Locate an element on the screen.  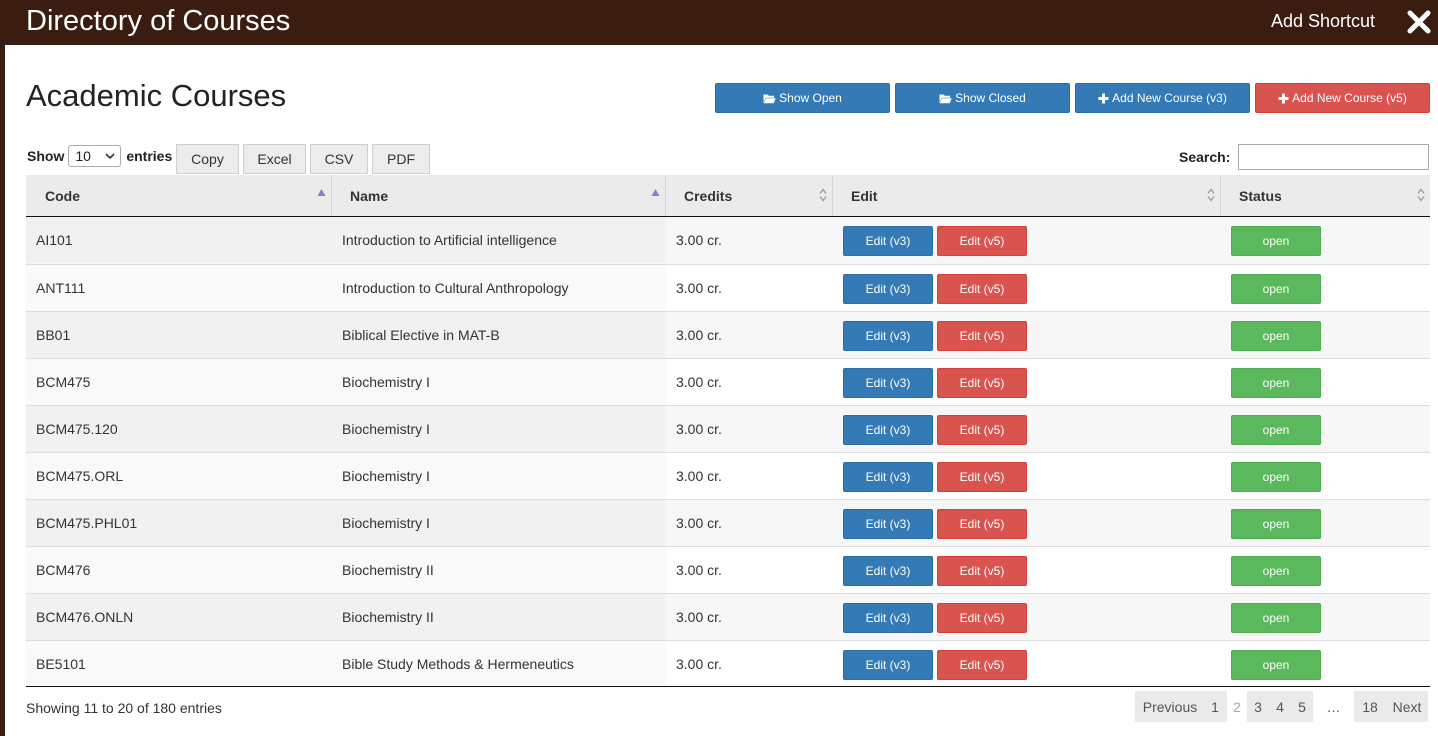
course-name-cell: Introduction to Cultural Anthropology is located at coordinates (499, 288).